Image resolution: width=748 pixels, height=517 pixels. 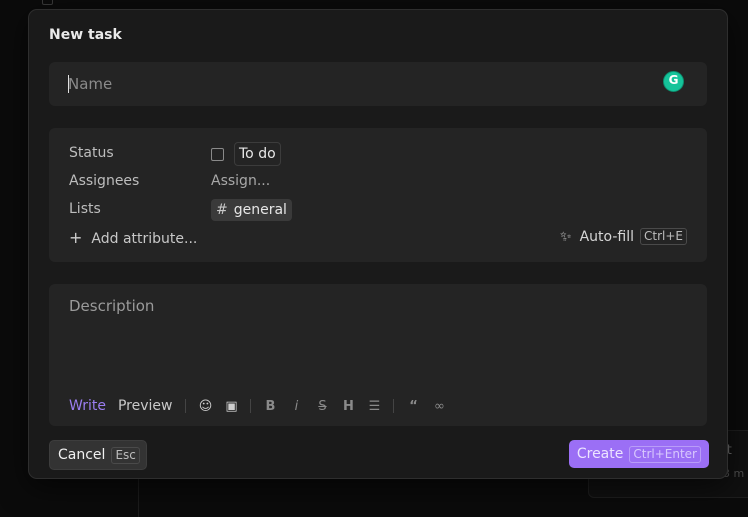 What do you see at coordinates (217, 154) in the screenshot?
I see `checkbox-icon` at bounding box center [217, 154].